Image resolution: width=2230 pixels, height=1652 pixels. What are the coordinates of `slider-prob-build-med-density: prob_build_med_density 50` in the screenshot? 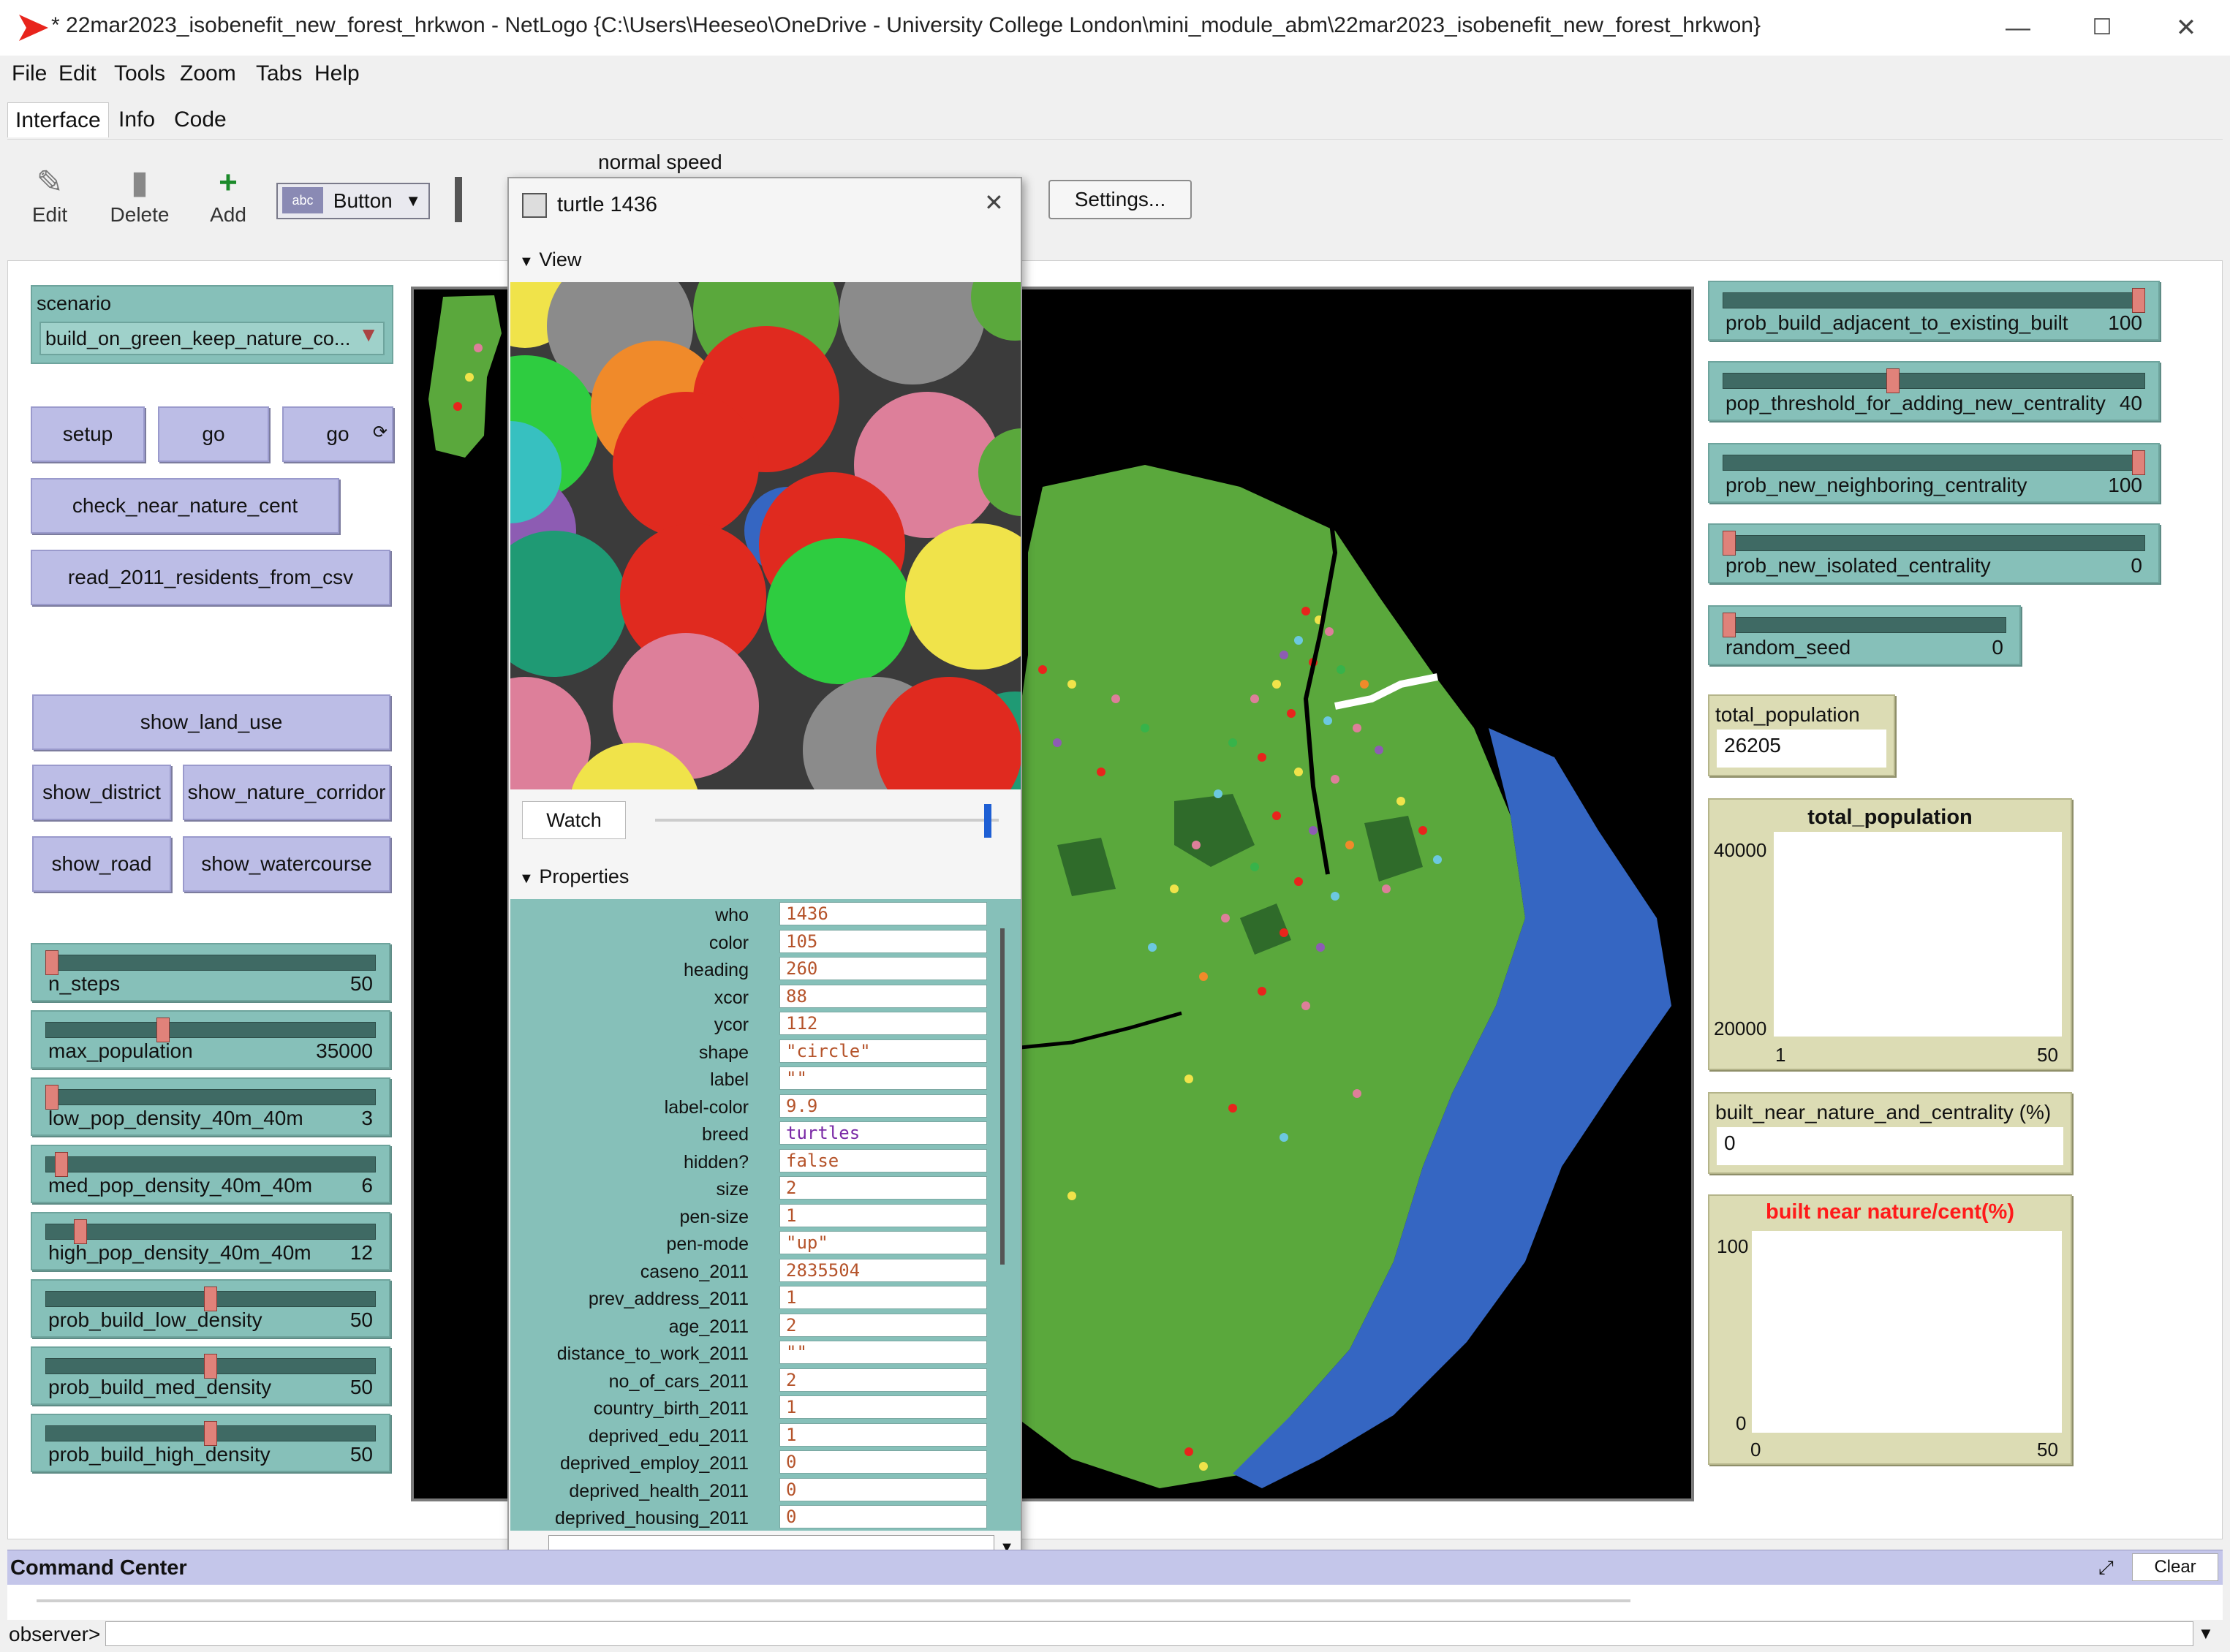 It's located at (210, 1376).